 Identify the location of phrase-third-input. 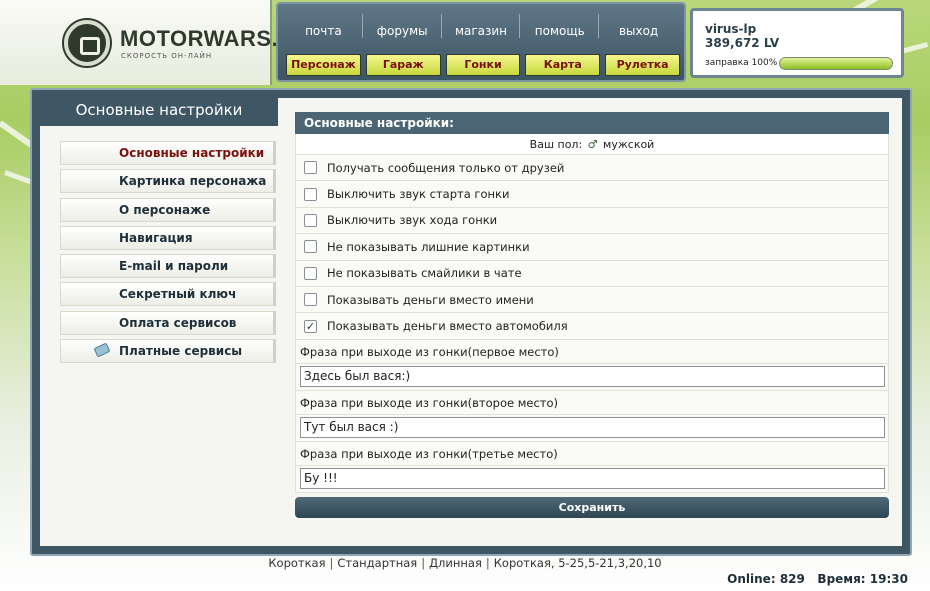
(592, 478).